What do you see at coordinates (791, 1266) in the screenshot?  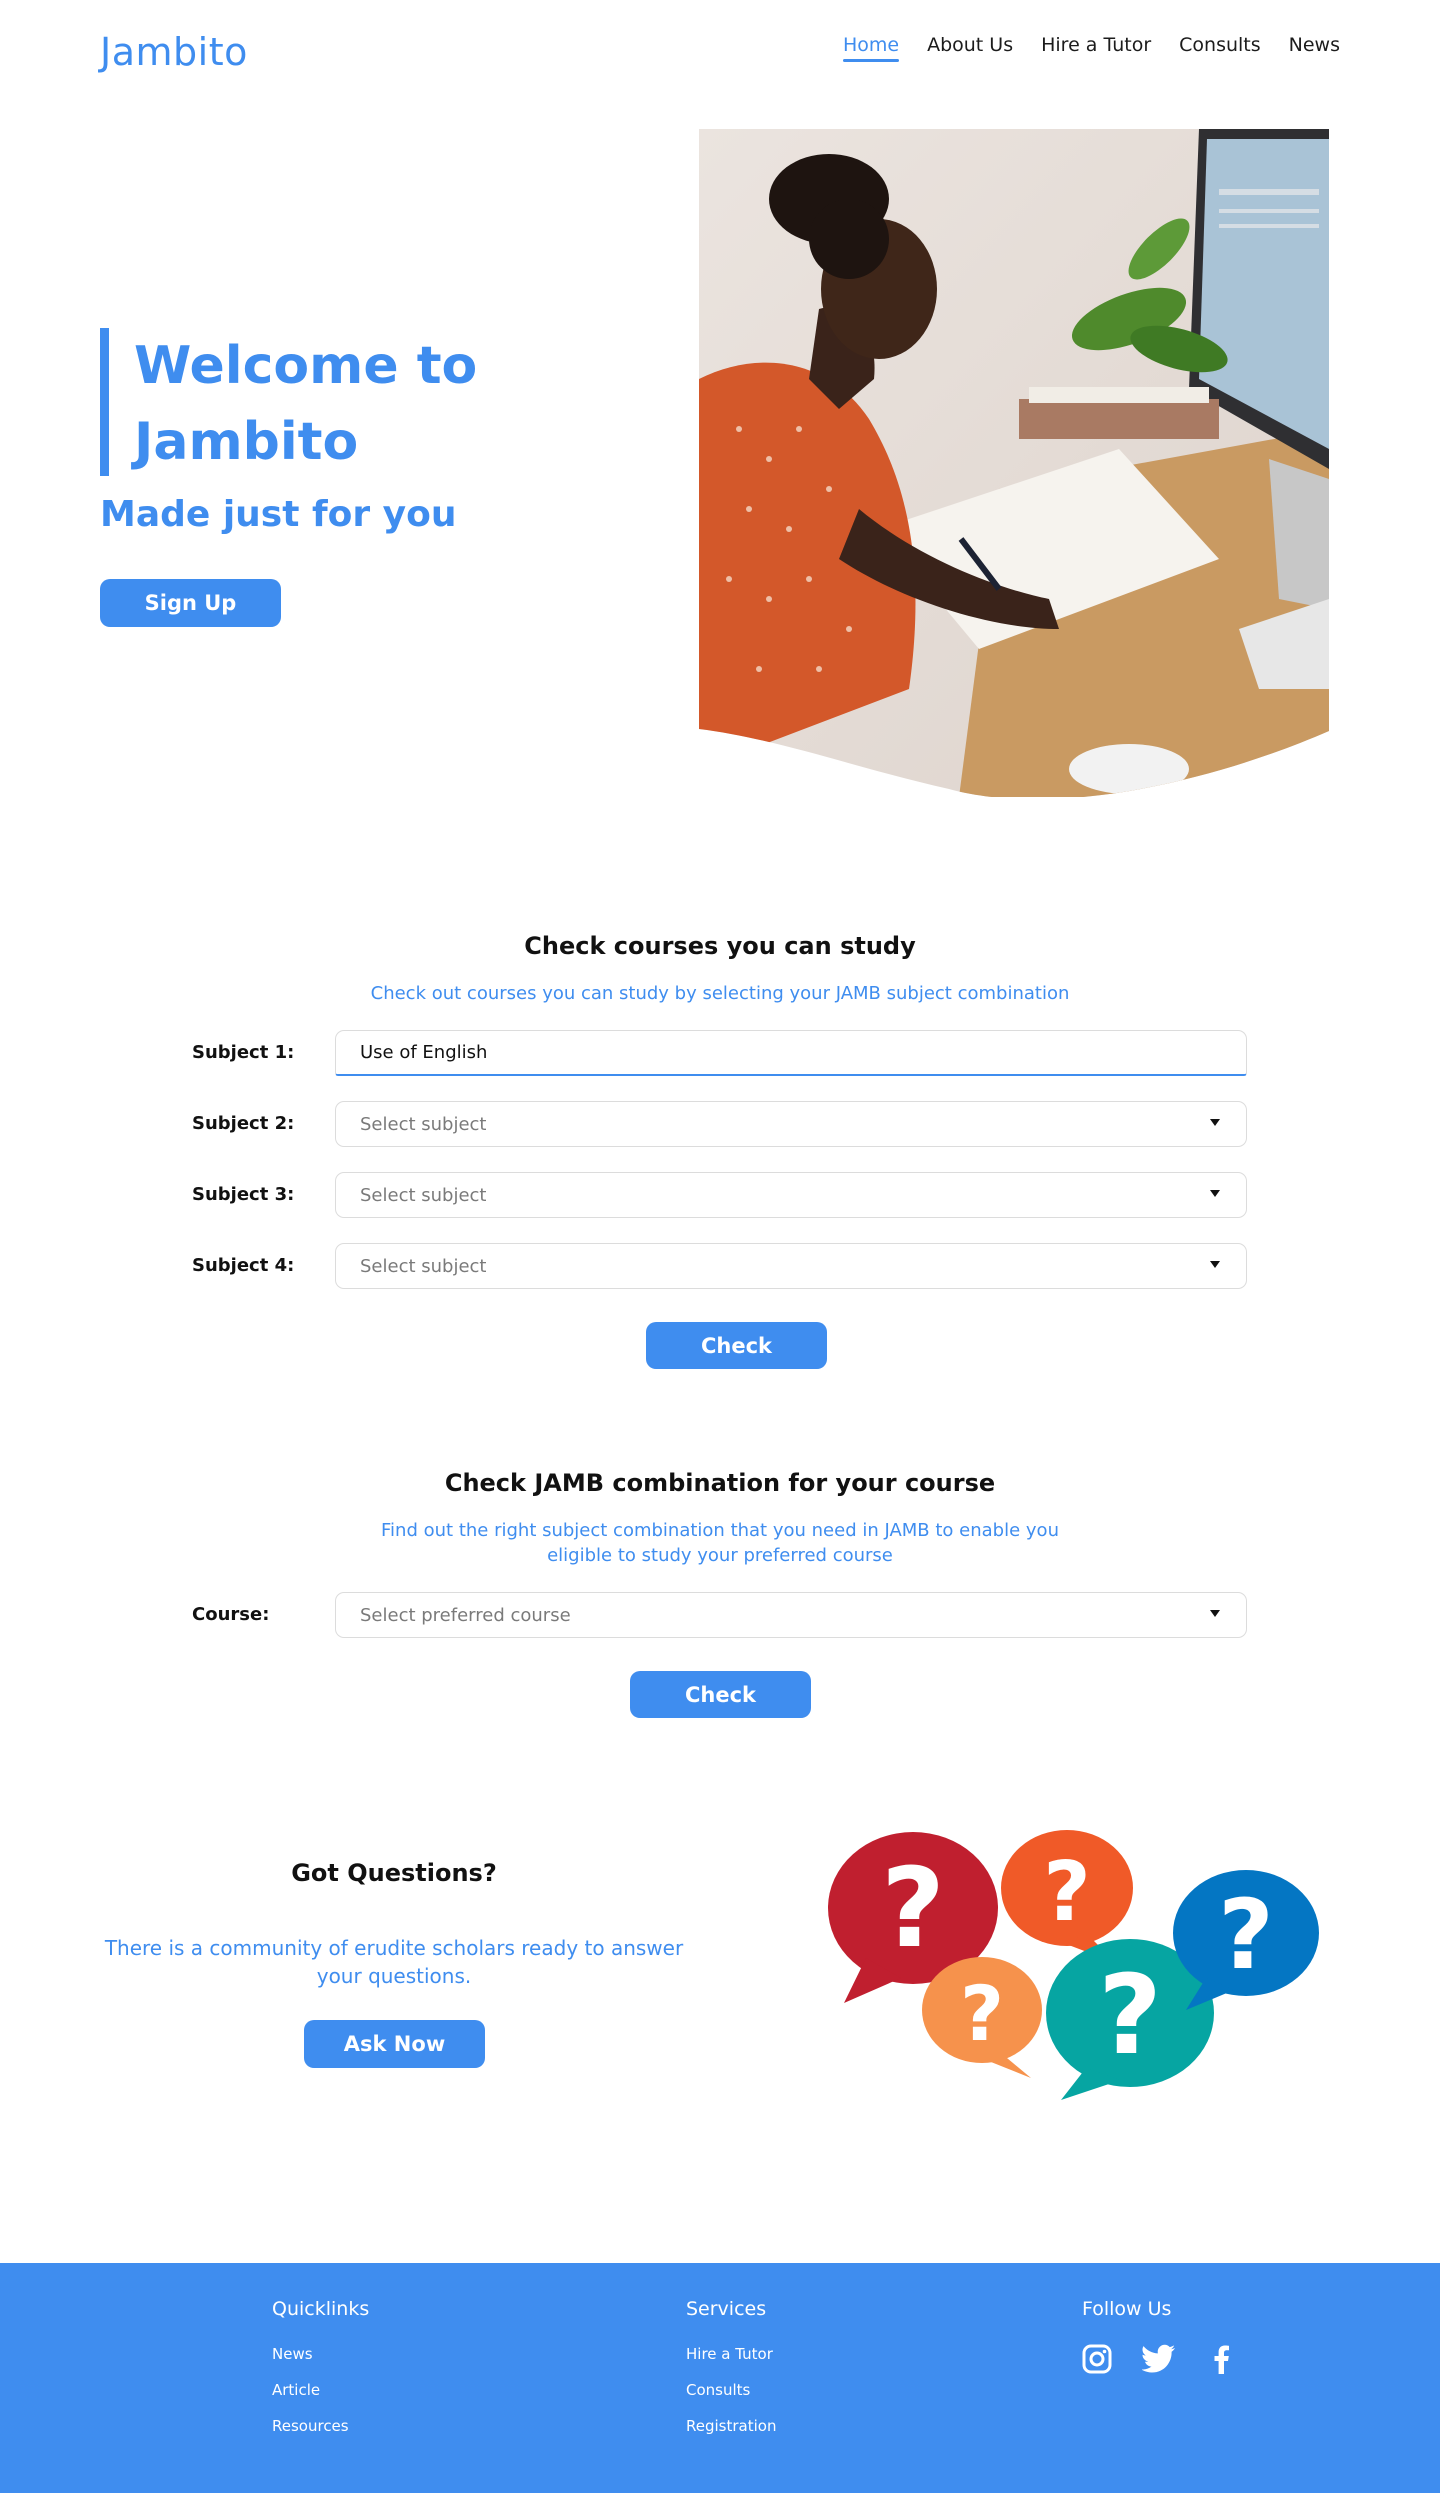 I see `subject-4-select: Select subject` at bounding box center [791, 1266].